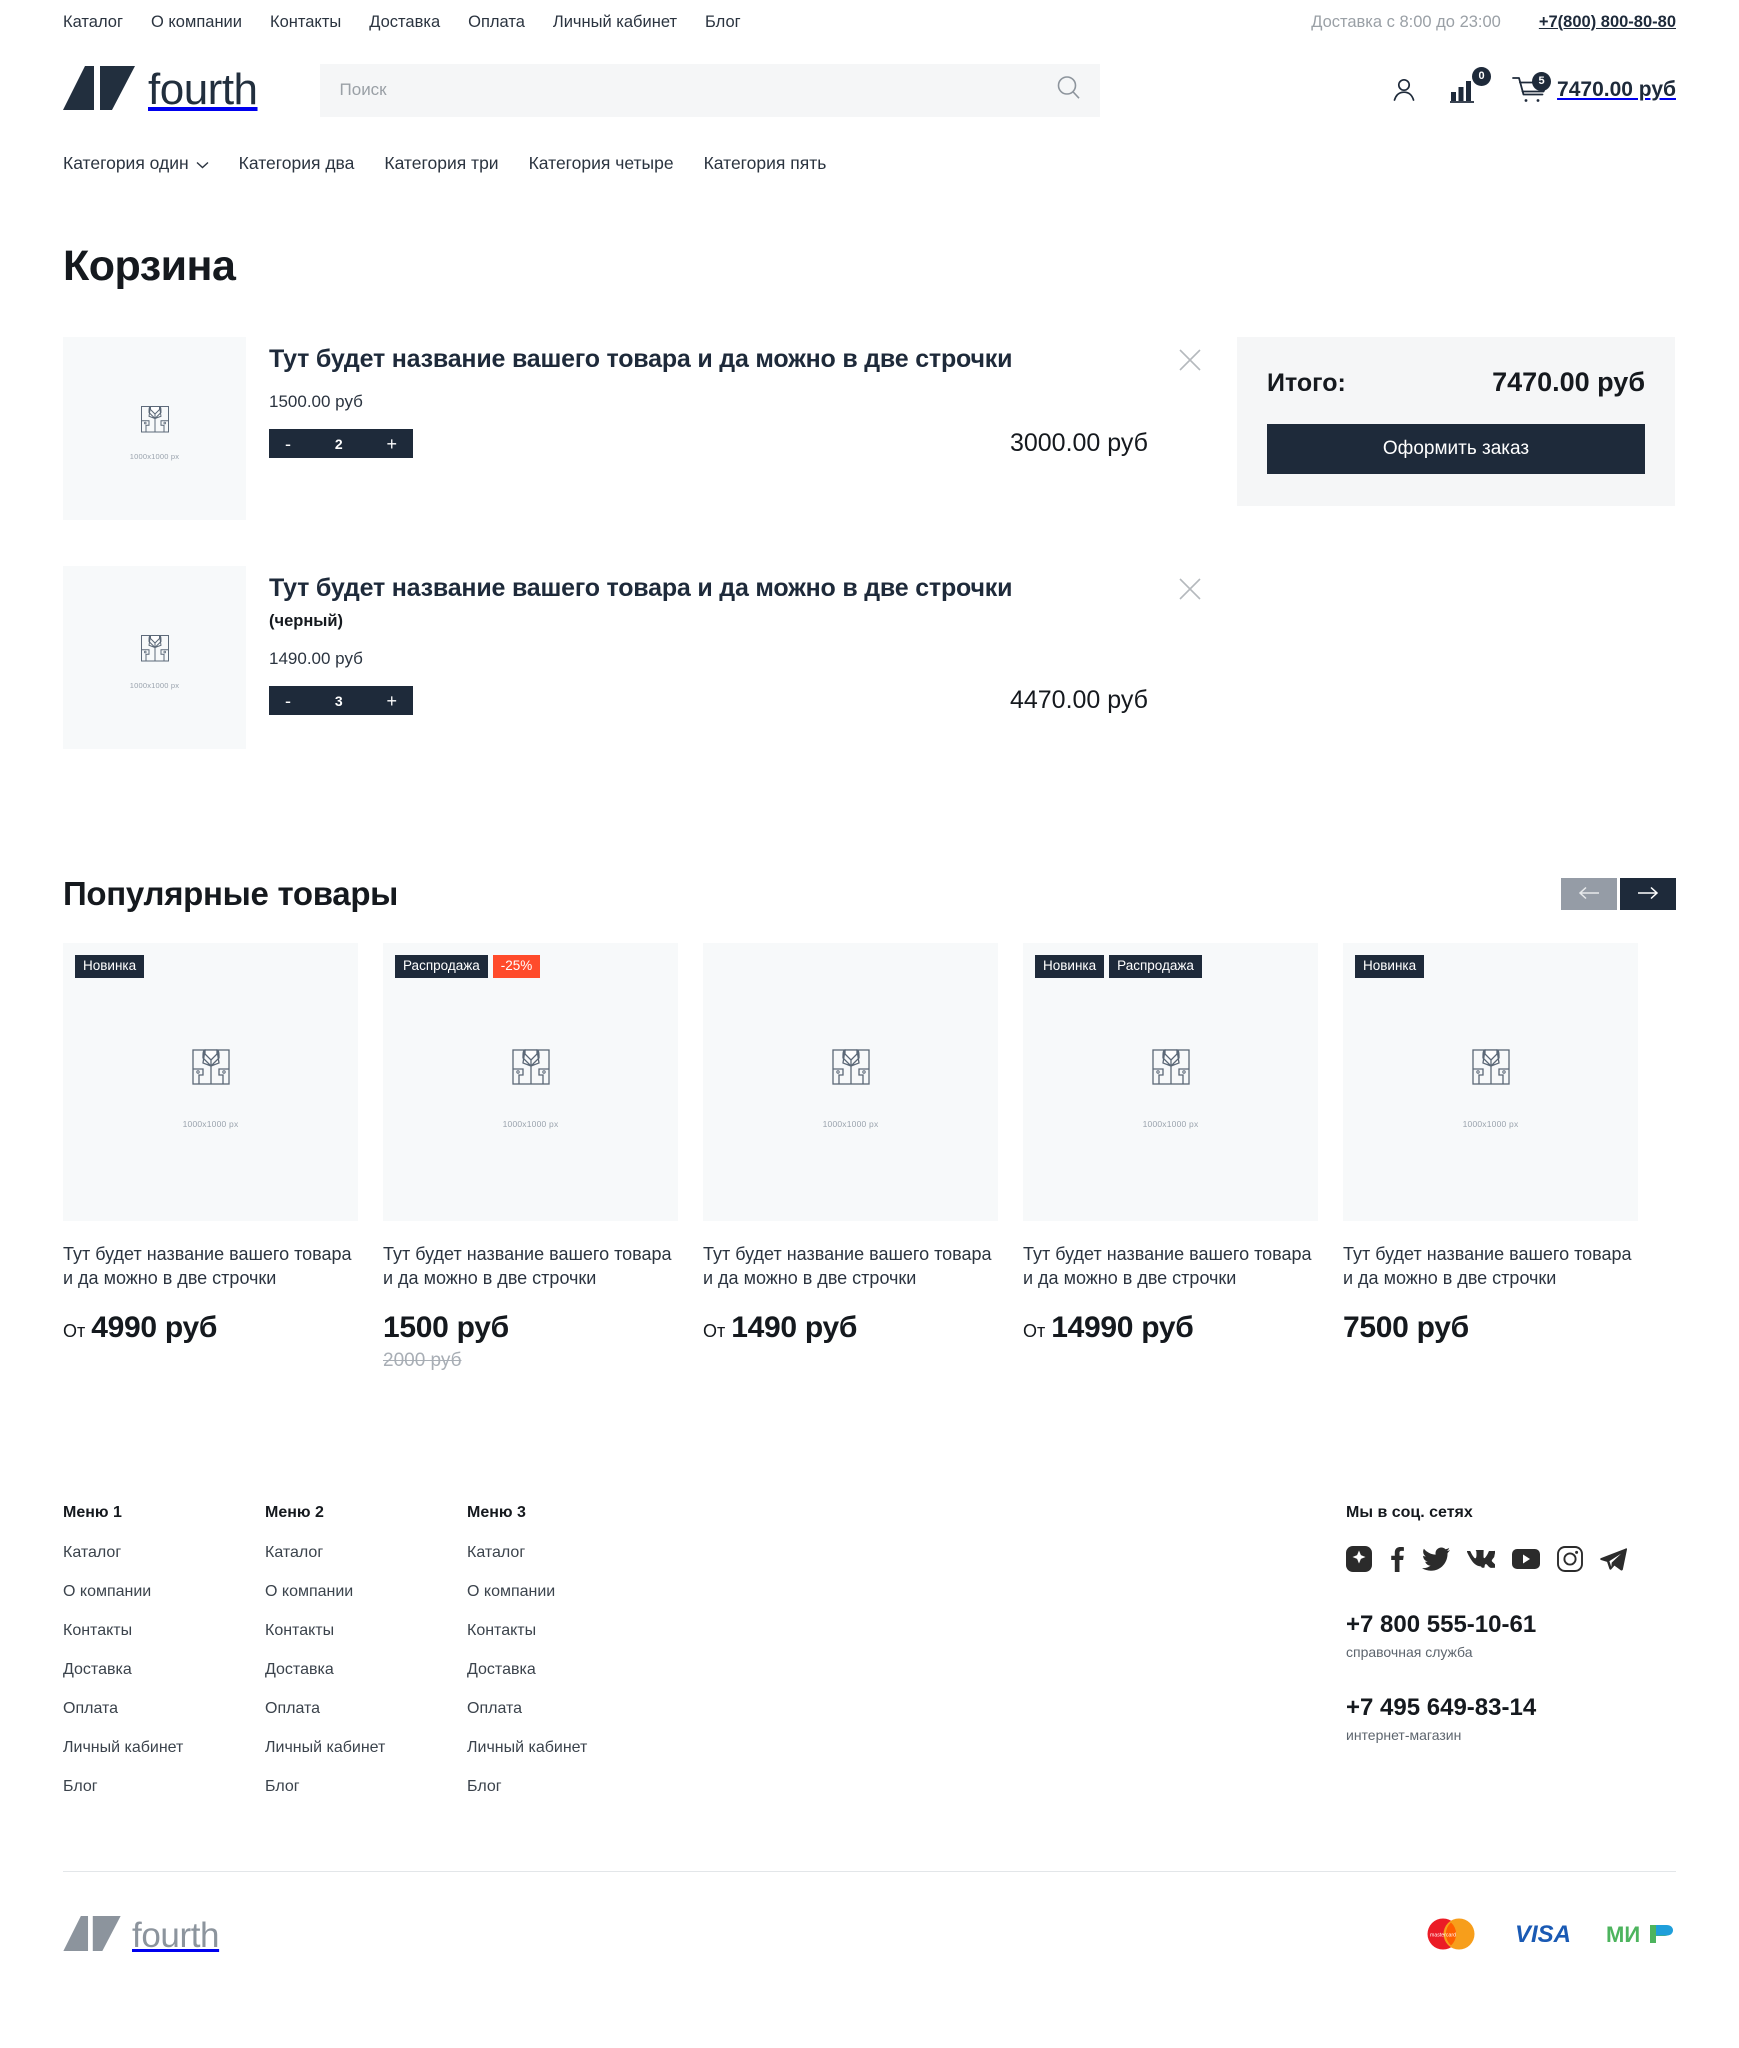 This screenshot has width=1739, height=2048. What do you see at coordinates (93, 22) in the screenshot?
I see `top-nav-item-0: Каталог` at bounding box center [93, 22].